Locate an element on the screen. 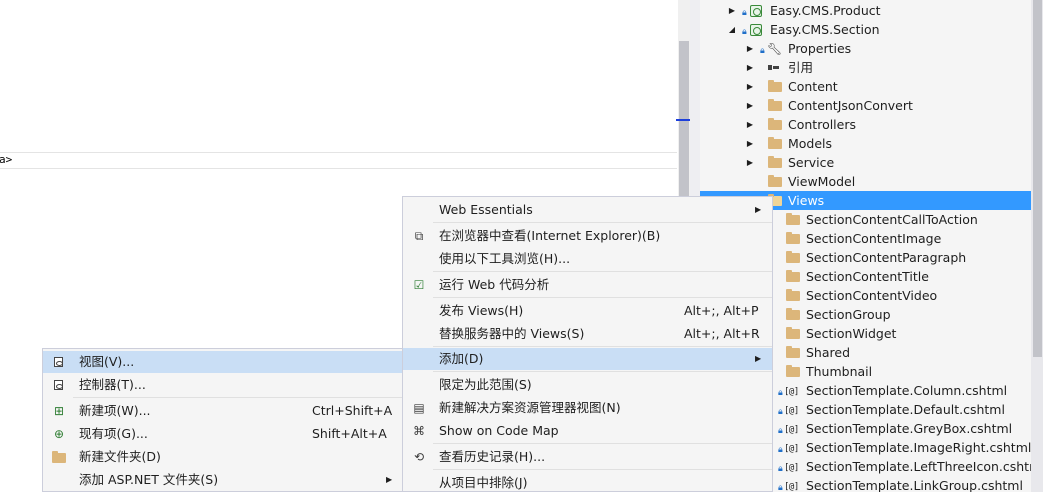 The height and width of the screenshot is (492, 1043). menu-item-scope-to-this: 限定为此范围(S) is located at coordinates (587, 385).